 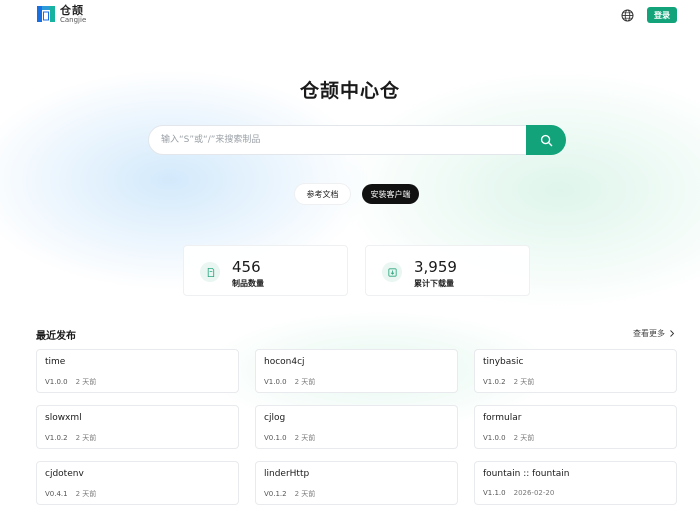 I want to click on page-title: 仓颉中心仓, so click(x=349, y=91).